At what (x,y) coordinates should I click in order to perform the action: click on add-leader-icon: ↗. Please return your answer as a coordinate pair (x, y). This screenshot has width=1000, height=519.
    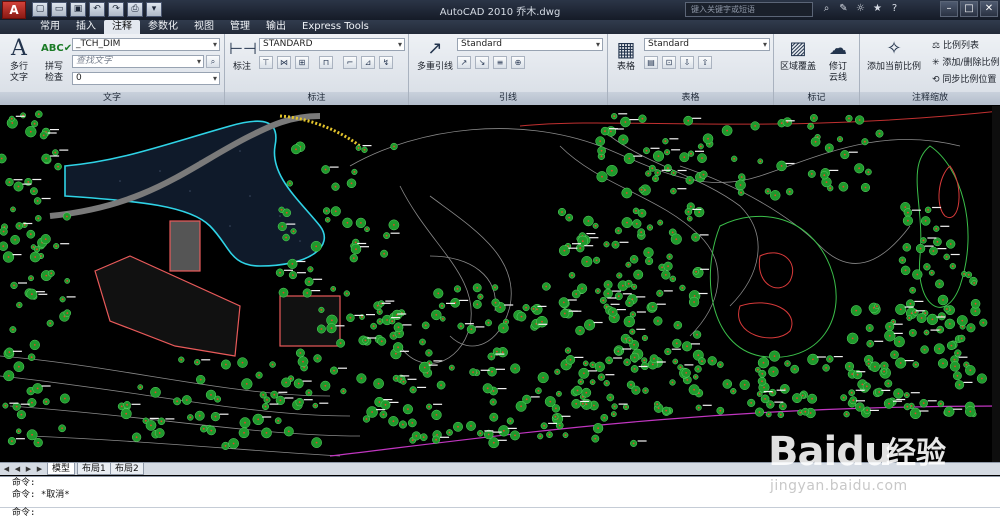
    Looking at the image, I should click on (464, 62).